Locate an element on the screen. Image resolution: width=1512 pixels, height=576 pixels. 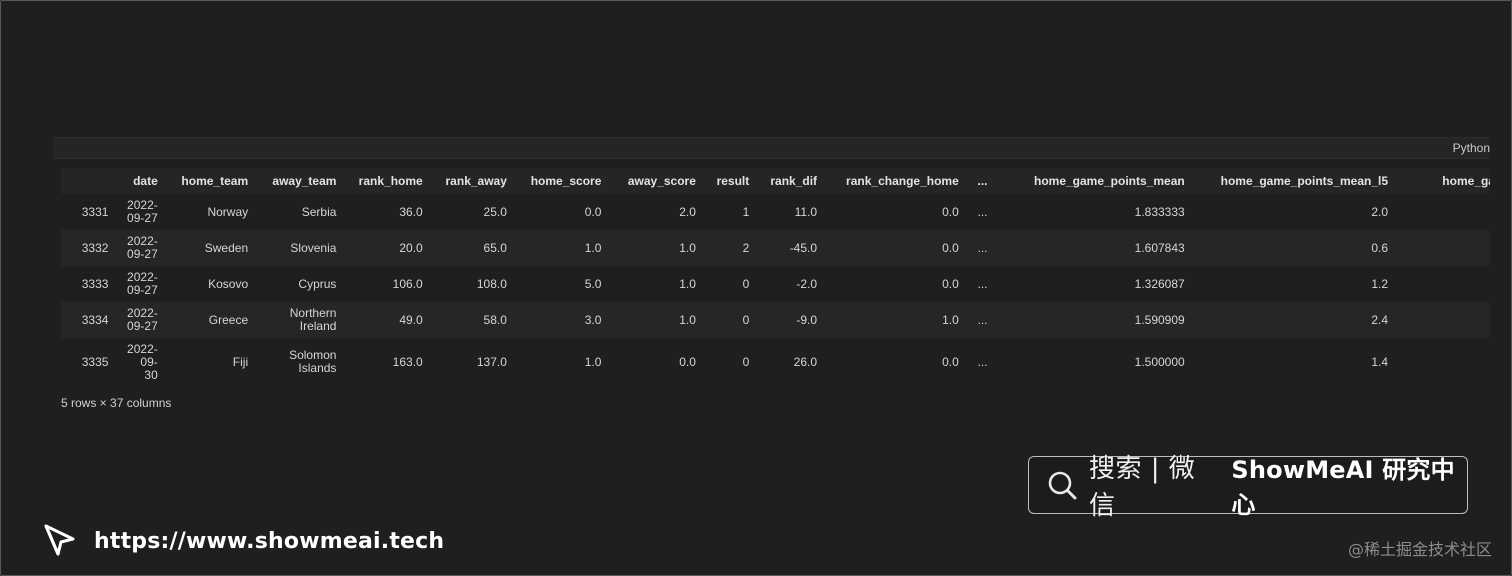
cell-home-game-points-mean: 1.326087 is located at coordinates (1159, 284).